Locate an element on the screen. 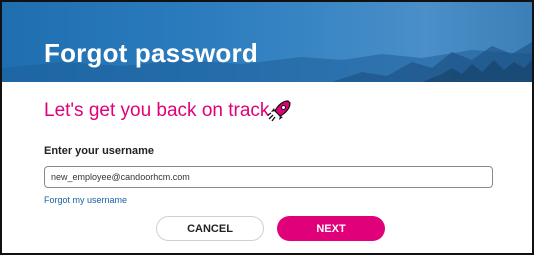  username-label: Enter your username is located at coordinates (99, 151).